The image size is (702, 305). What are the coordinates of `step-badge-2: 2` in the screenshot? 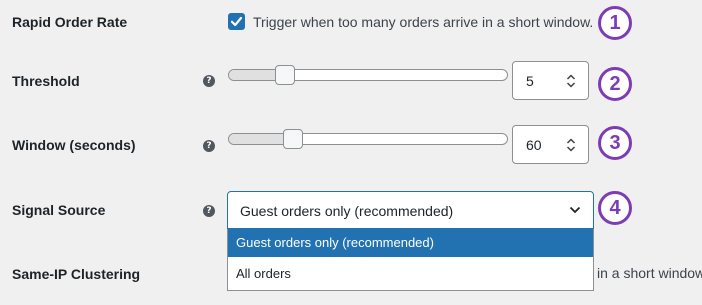 It's located at (615, 84).